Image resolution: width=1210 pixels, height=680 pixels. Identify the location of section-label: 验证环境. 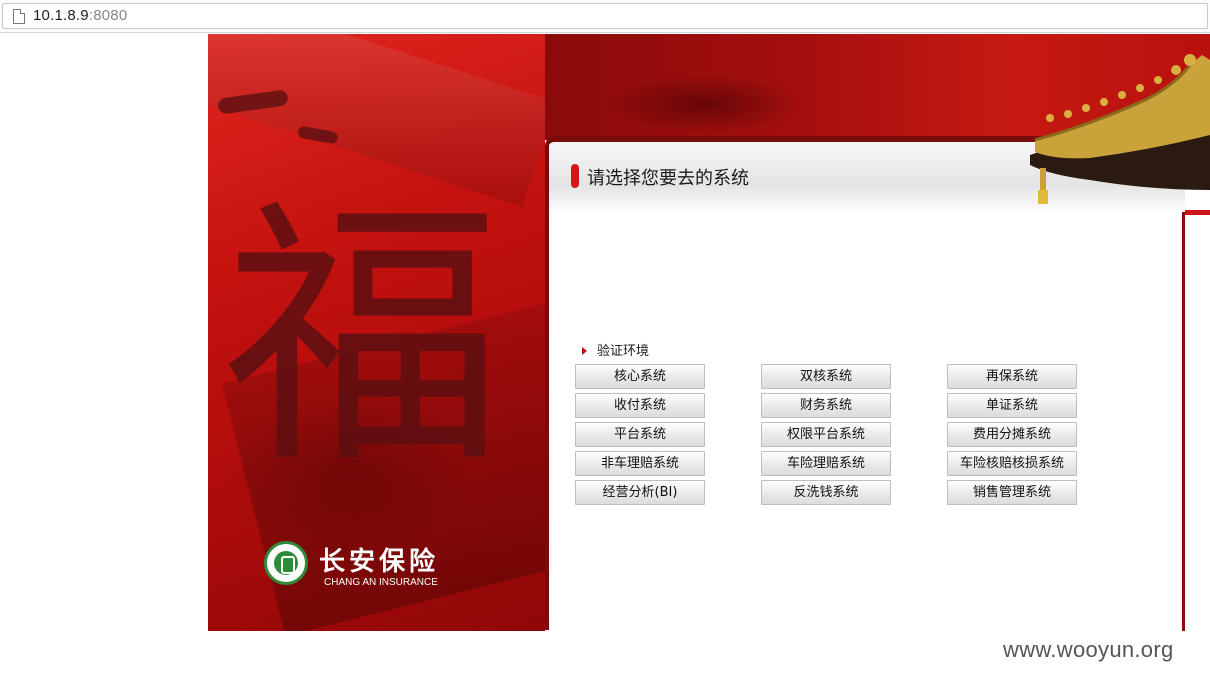
(615, 349).